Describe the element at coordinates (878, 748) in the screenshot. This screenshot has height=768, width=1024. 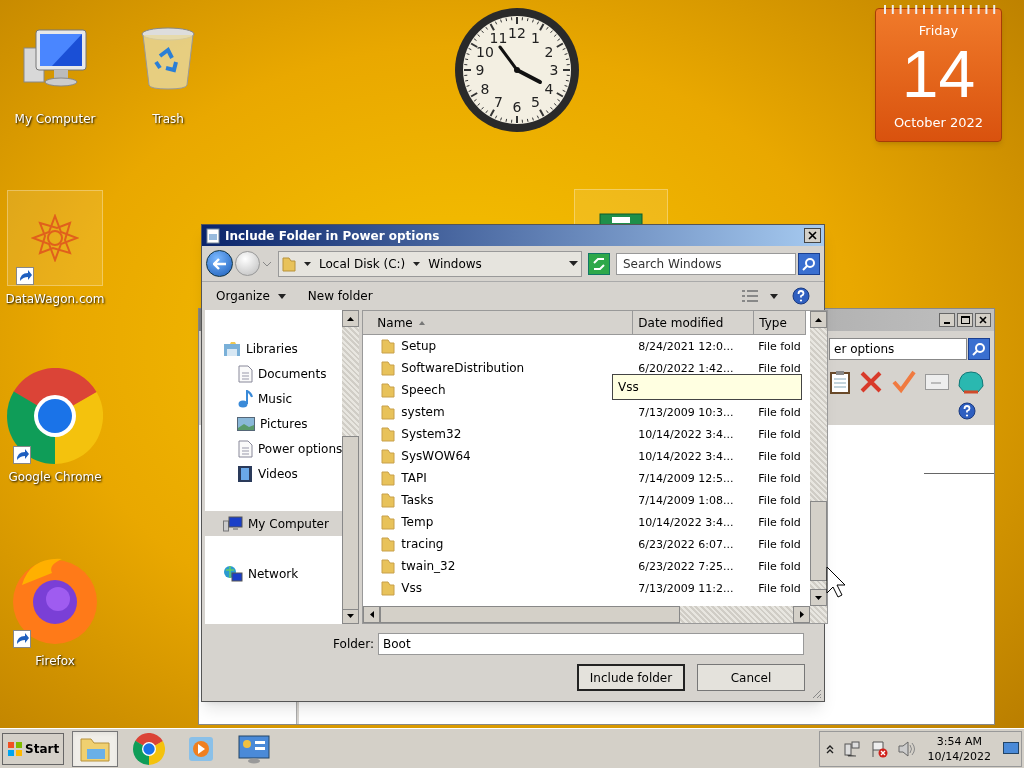
I see `flag-error-icon` at that location.